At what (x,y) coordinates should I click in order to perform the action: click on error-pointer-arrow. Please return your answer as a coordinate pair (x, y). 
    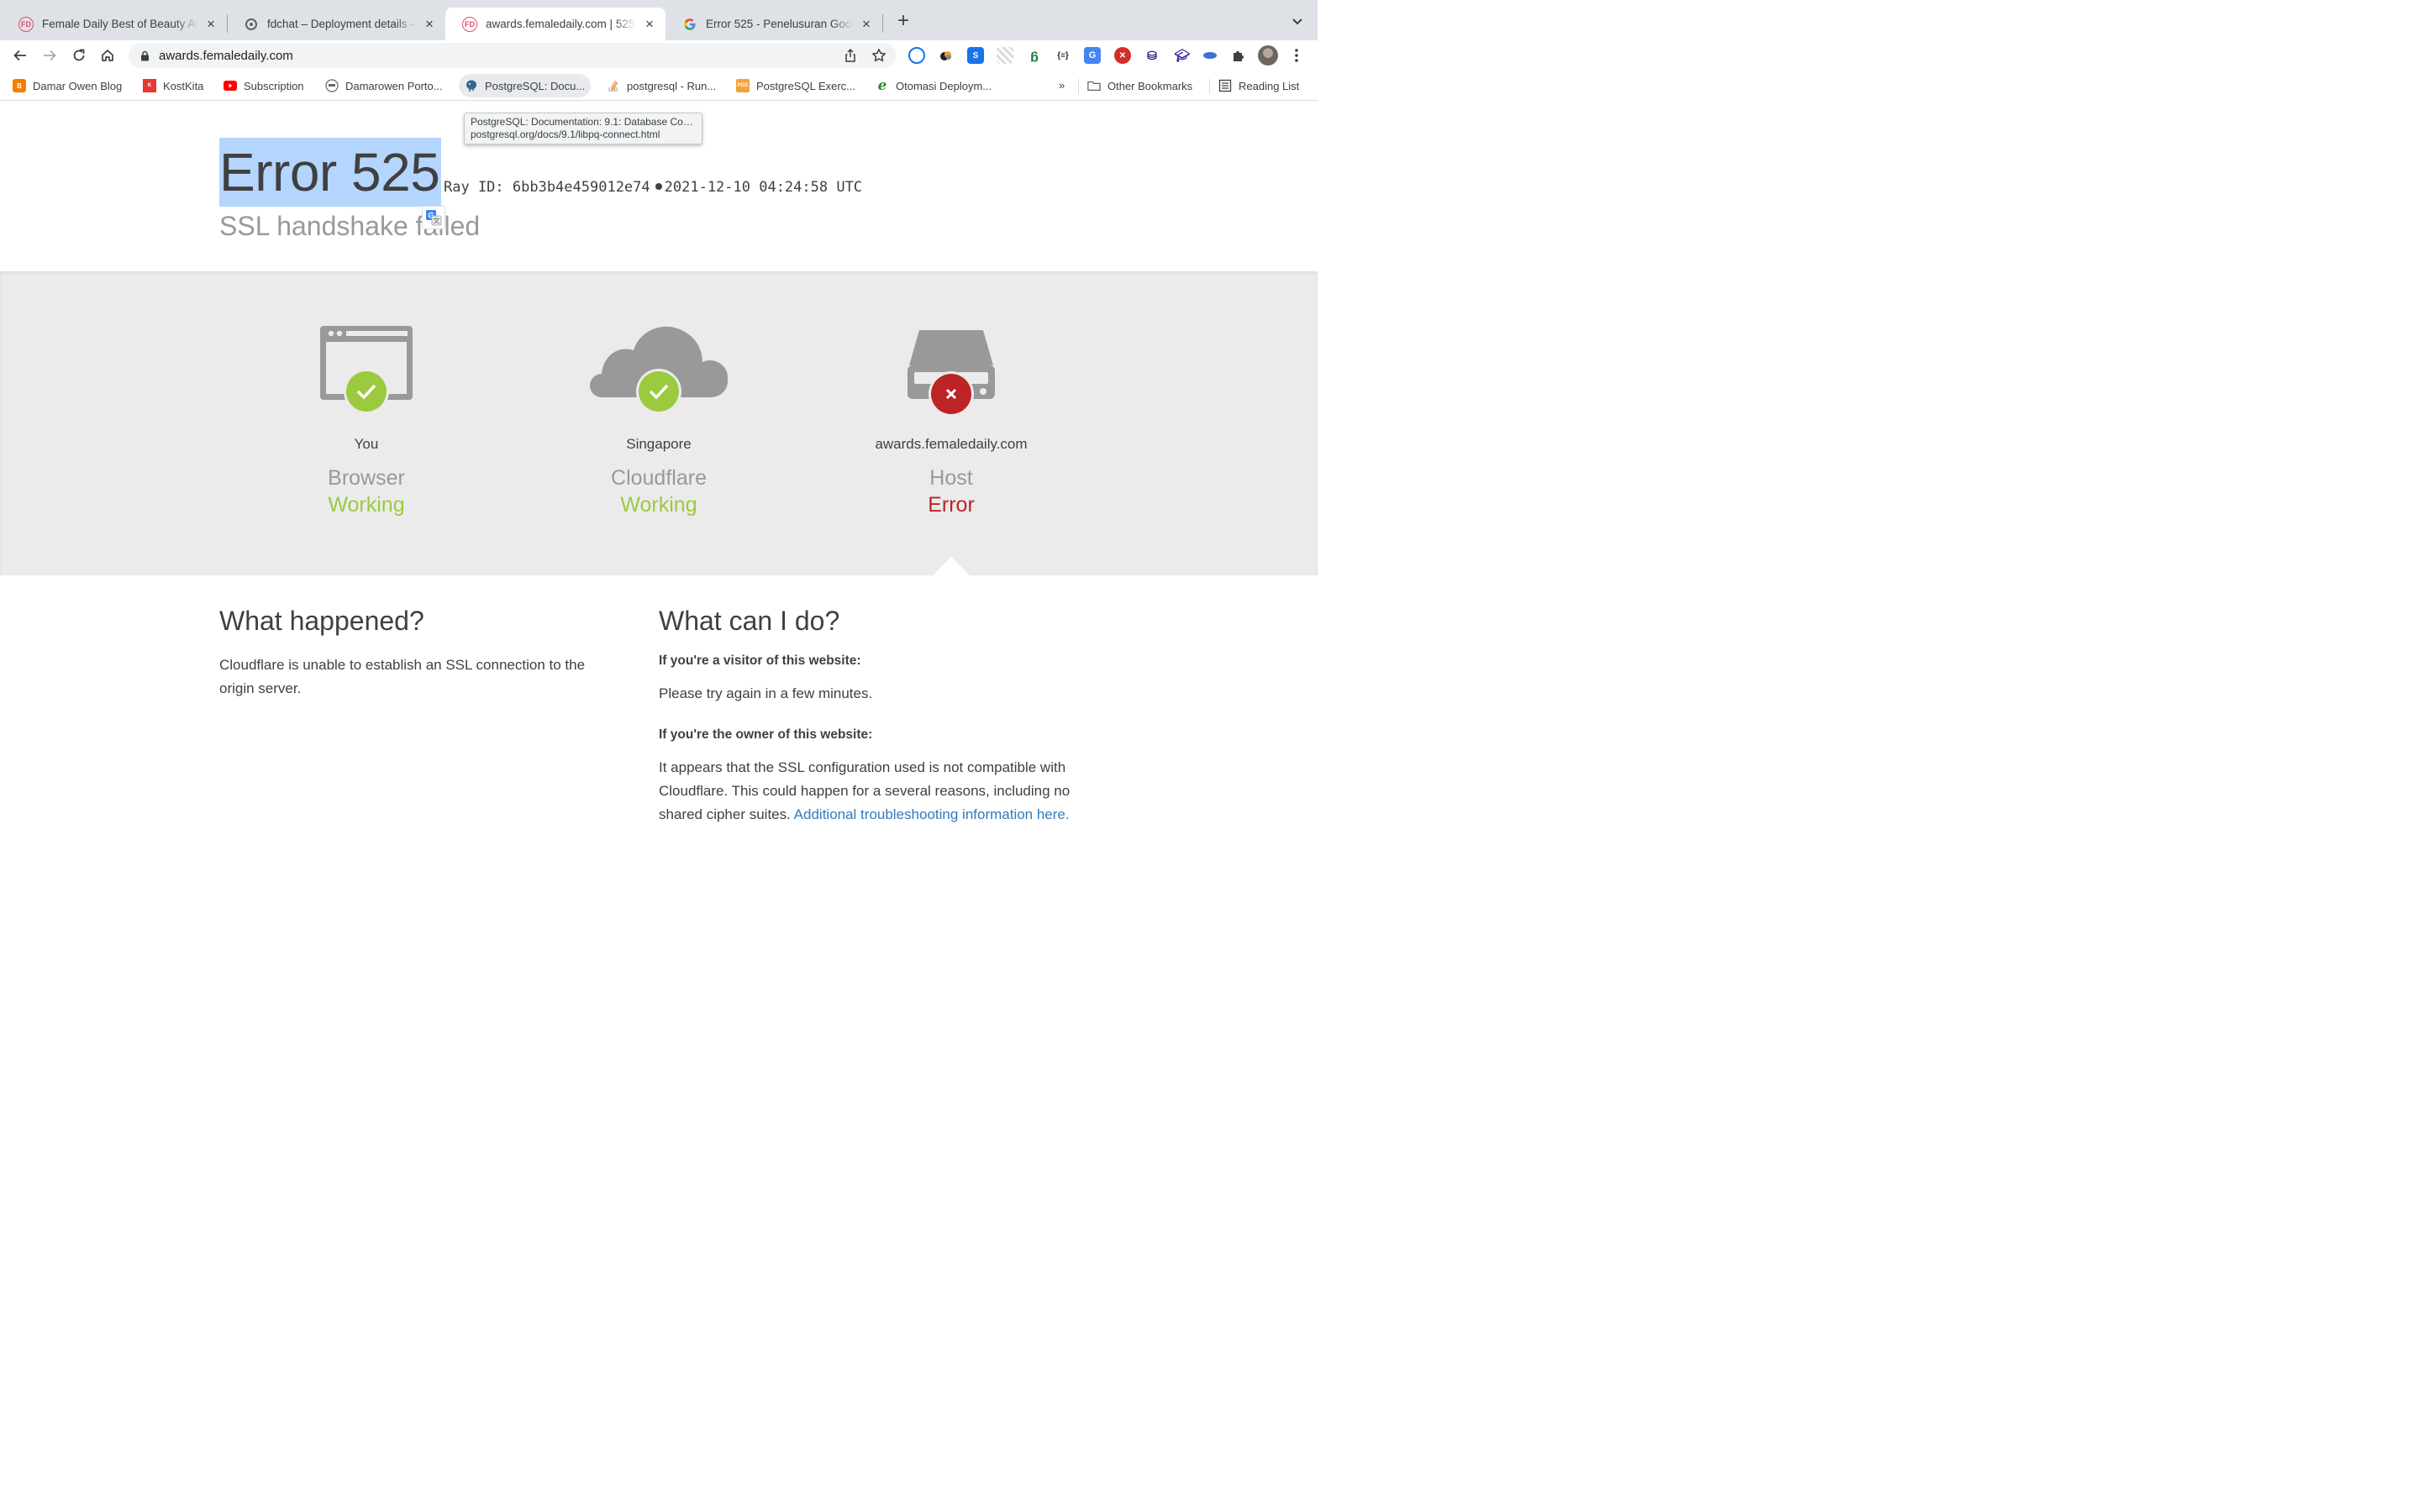
    Looking at the image, I should click on (952, 566).